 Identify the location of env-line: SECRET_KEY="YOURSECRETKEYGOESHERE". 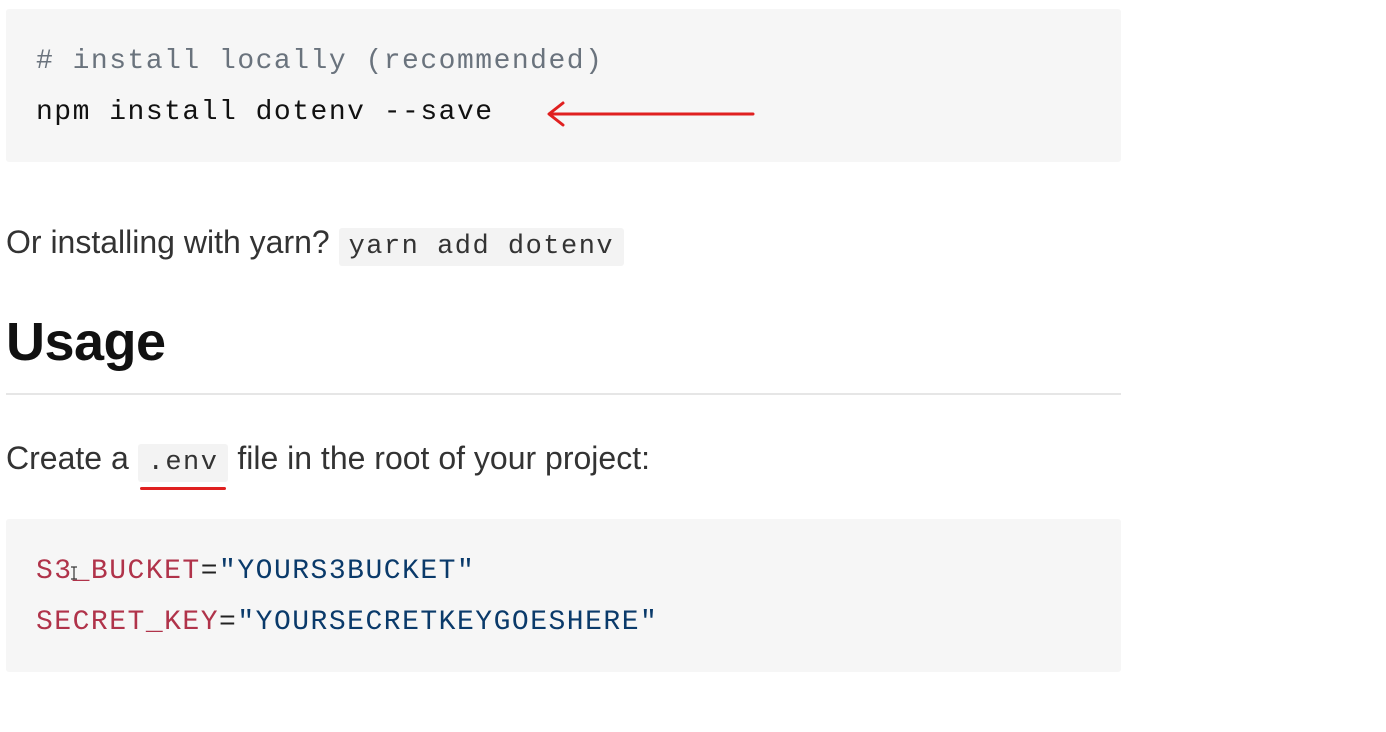
(578, 627).